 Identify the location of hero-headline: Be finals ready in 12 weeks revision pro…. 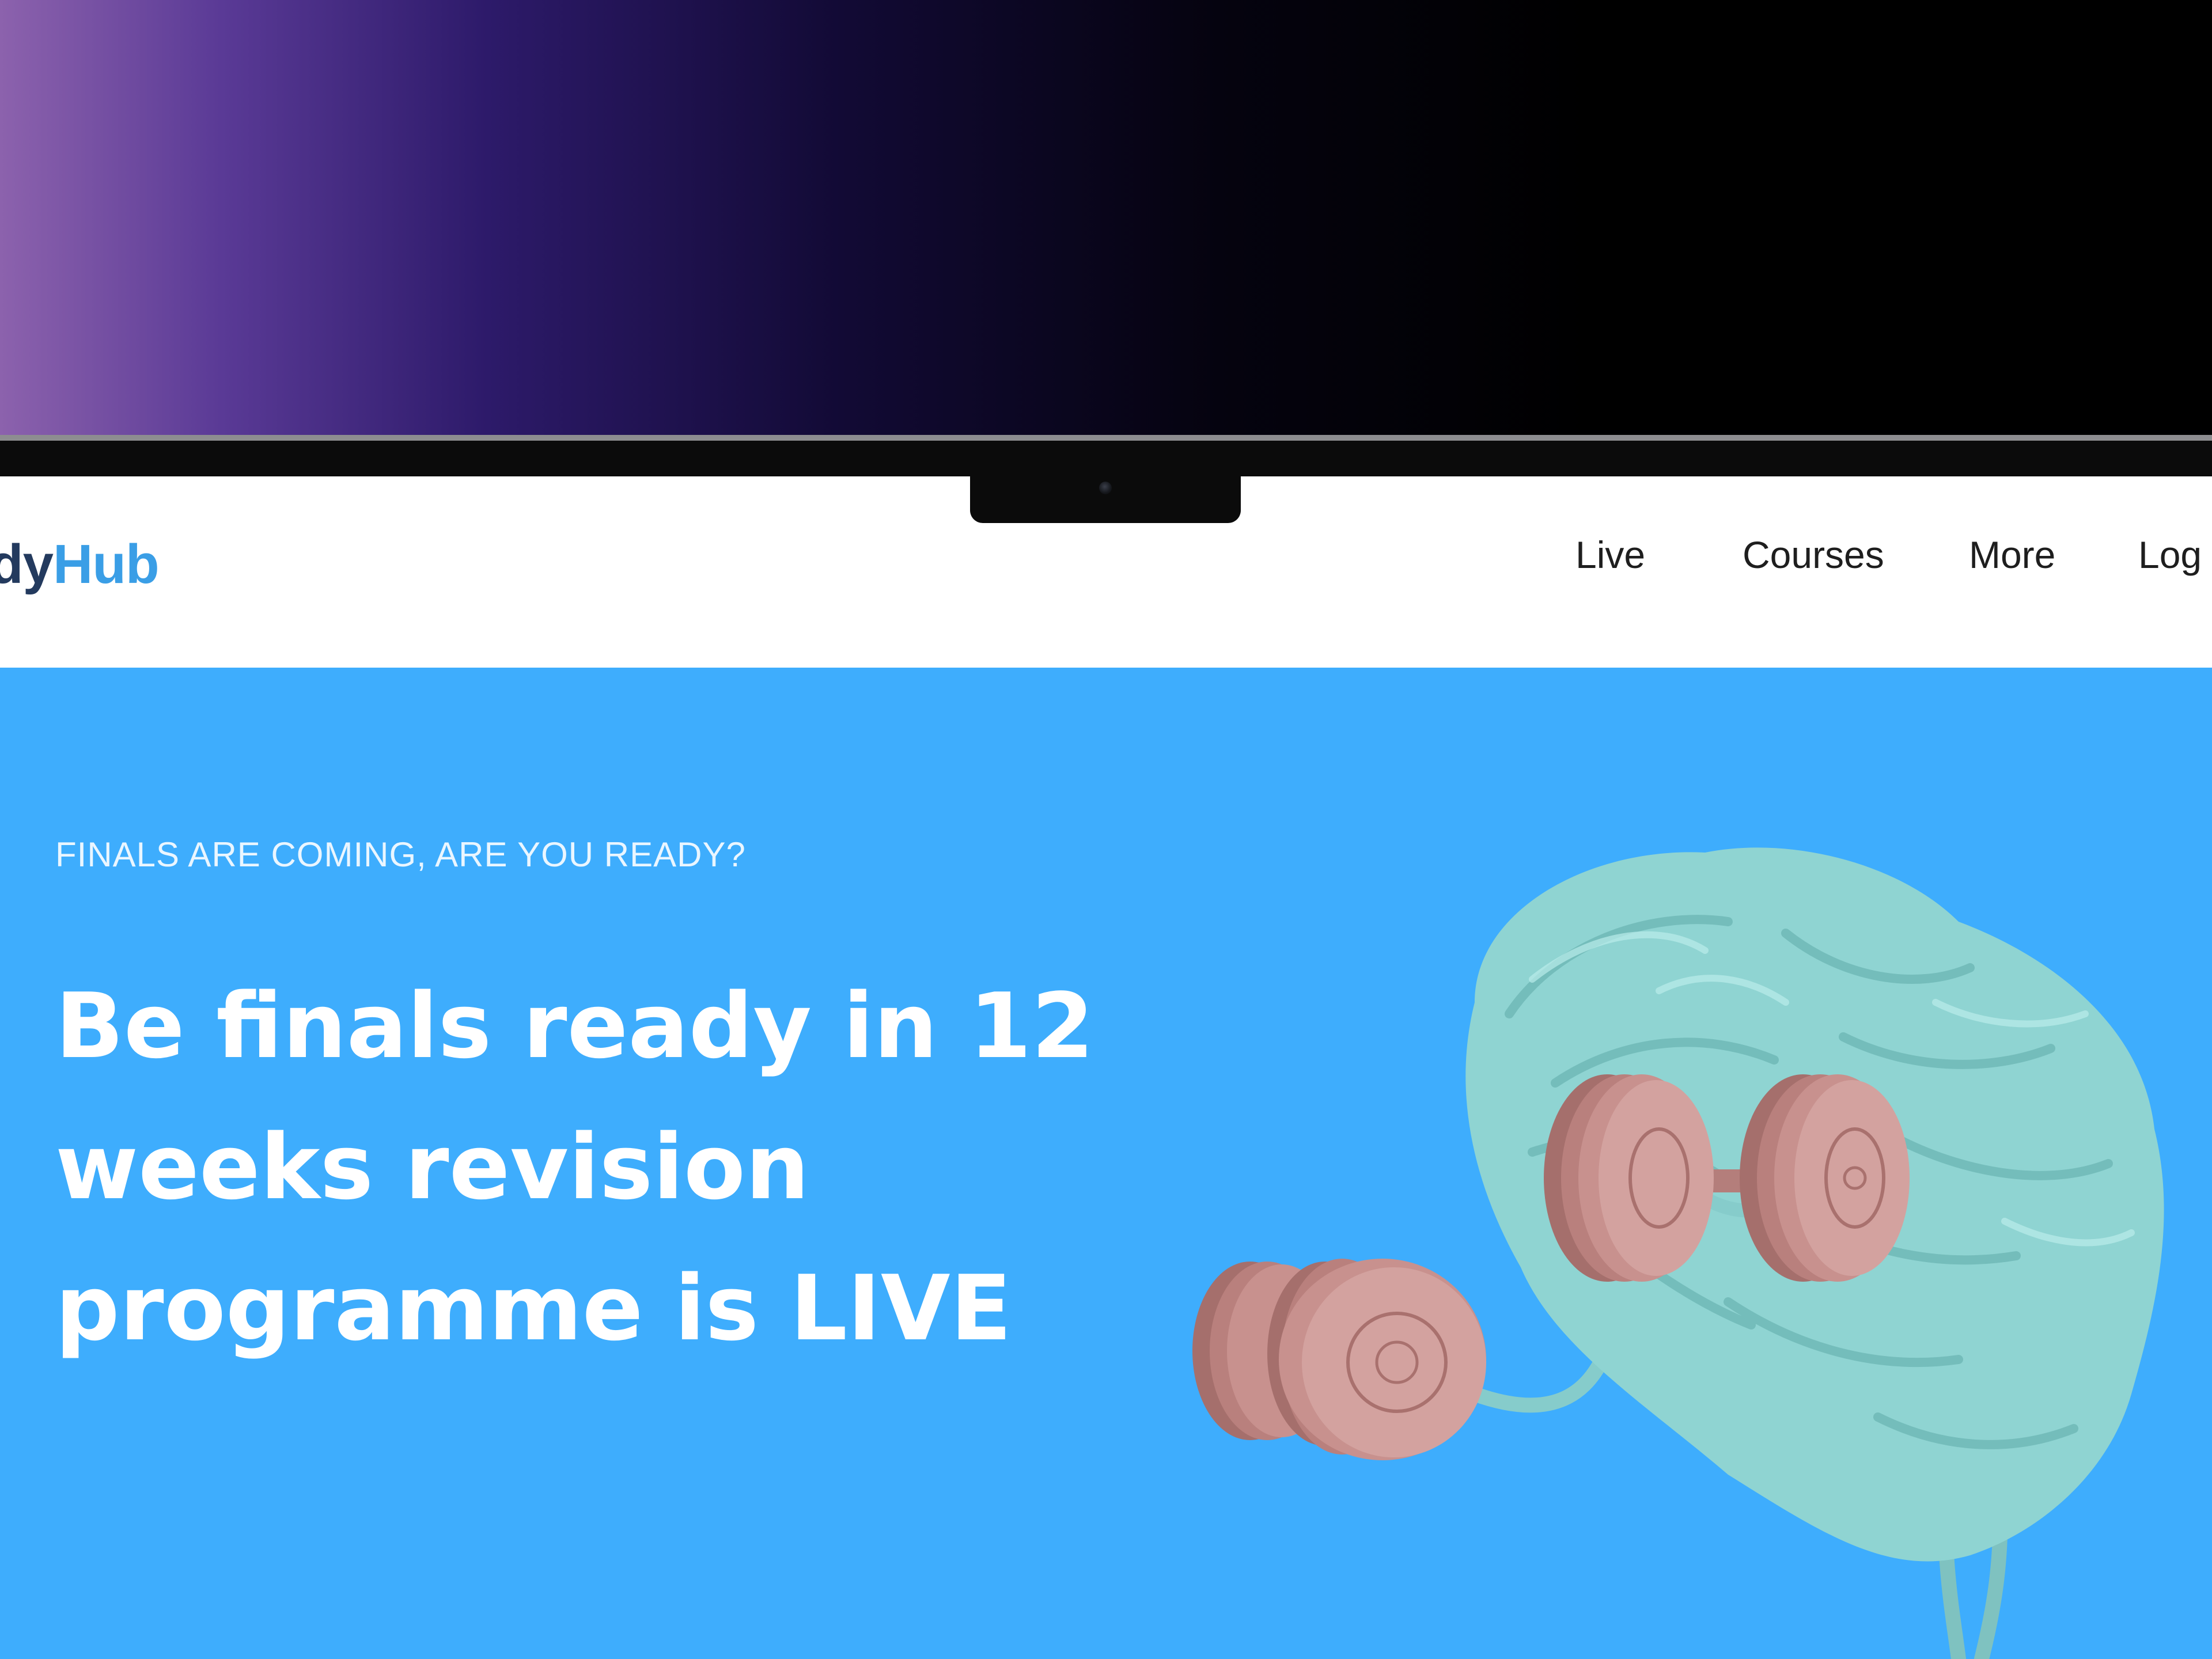
(574, 1167).